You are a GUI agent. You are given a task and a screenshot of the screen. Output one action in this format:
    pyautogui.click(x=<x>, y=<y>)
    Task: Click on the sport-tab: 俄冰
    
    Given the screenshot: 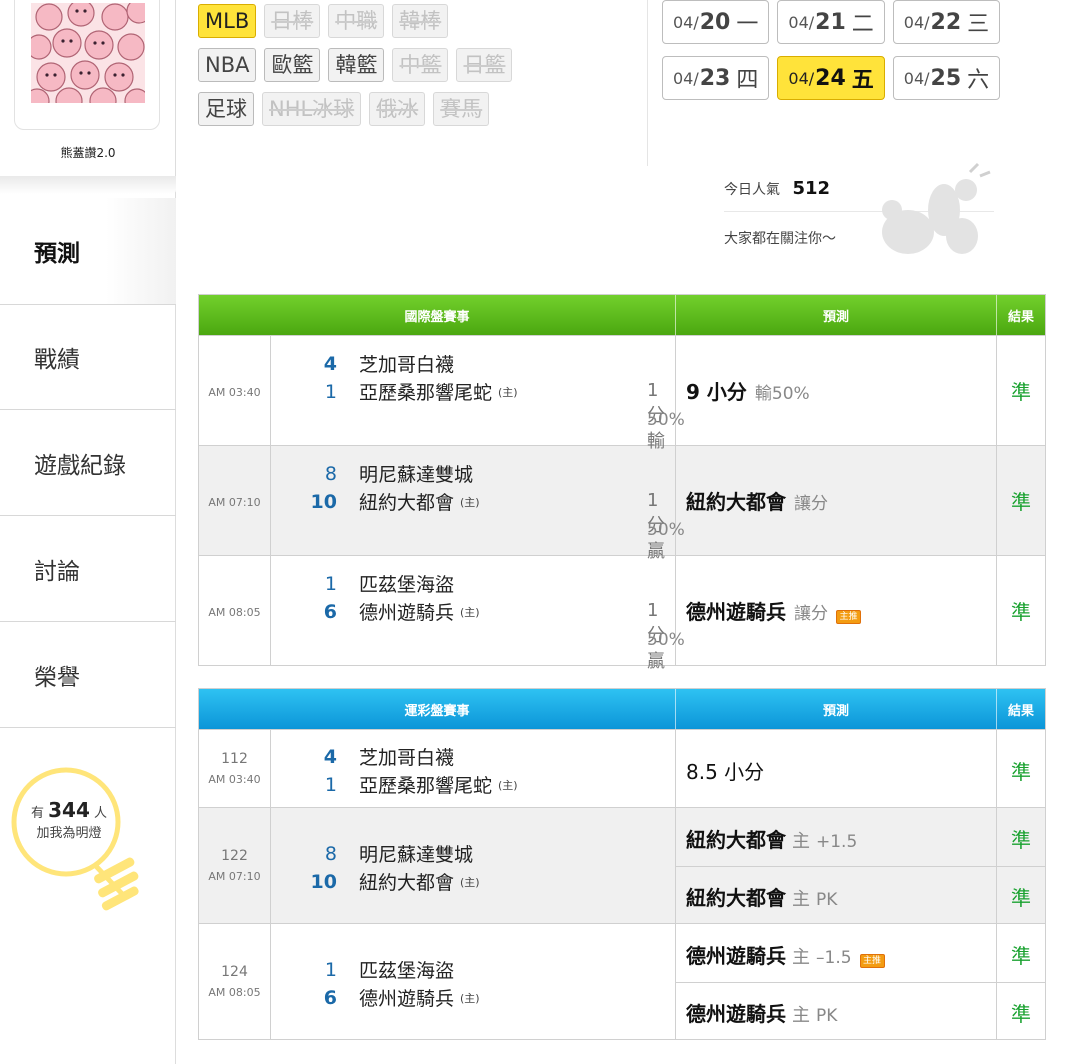 What is the action you would take?
    pyautogui.click(x=397, y=109)
    